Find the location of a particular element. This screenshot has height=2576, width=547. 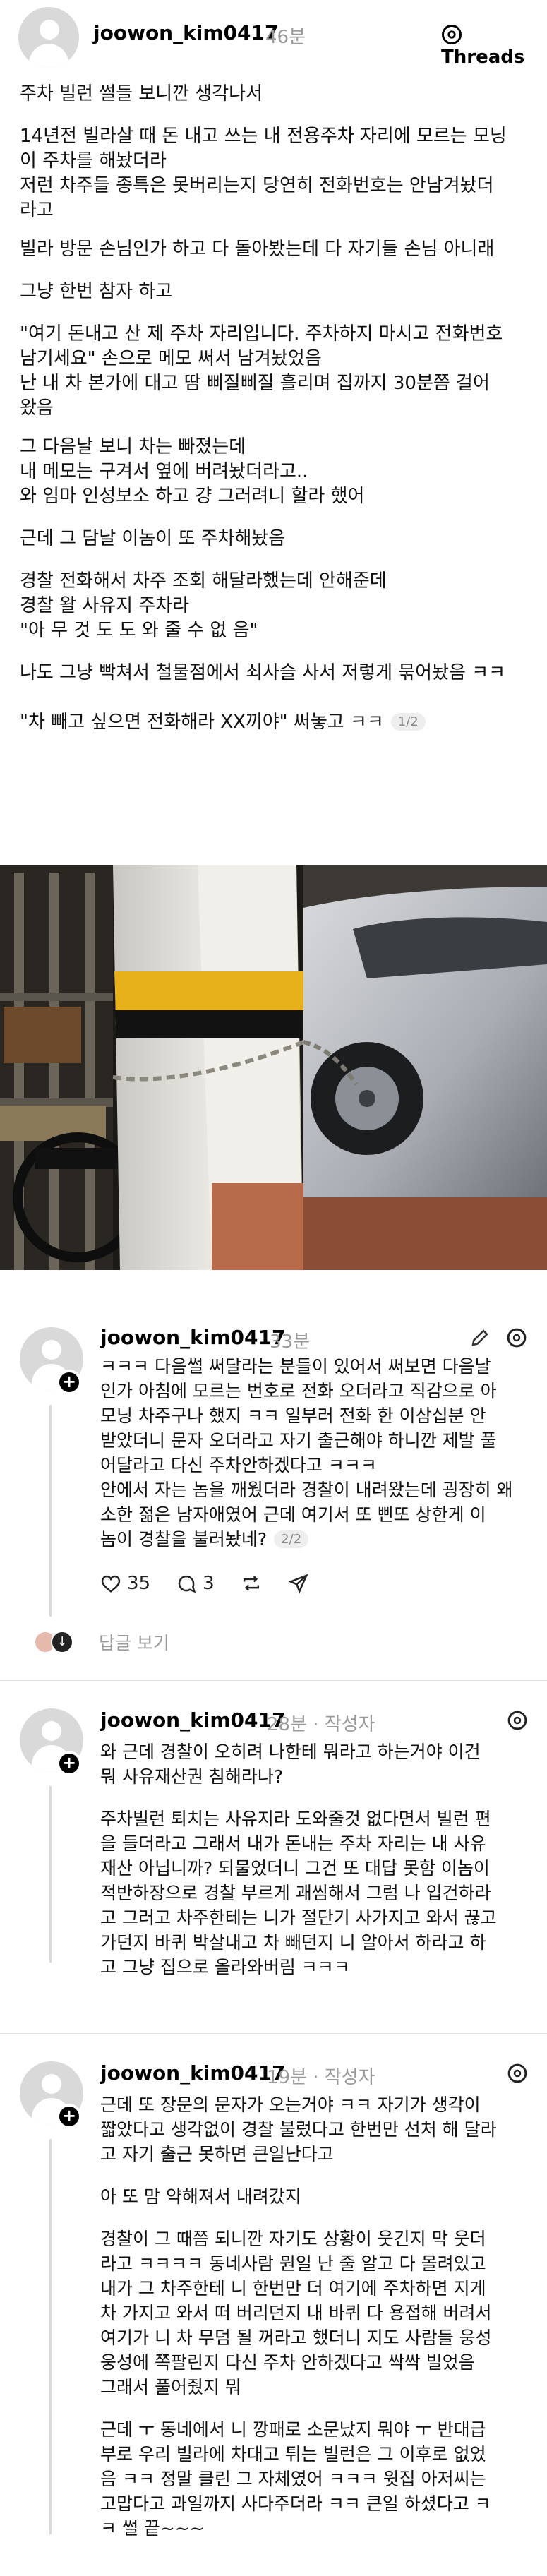

reply3-text-line: 짧았다고 생각없이 경찰 불렀다고 한번만 선처 해 달라 is located at coordinates (298, 2129).